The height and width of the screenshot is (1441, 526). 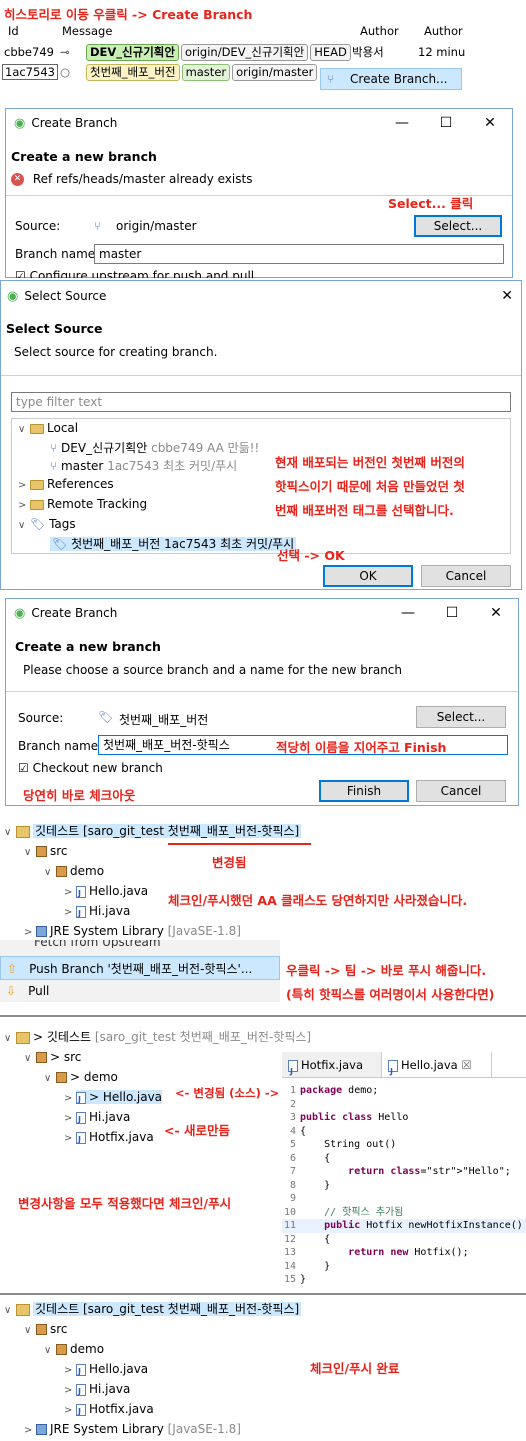 I want to click on branch-name-input: master, so click(x=299, y=254).